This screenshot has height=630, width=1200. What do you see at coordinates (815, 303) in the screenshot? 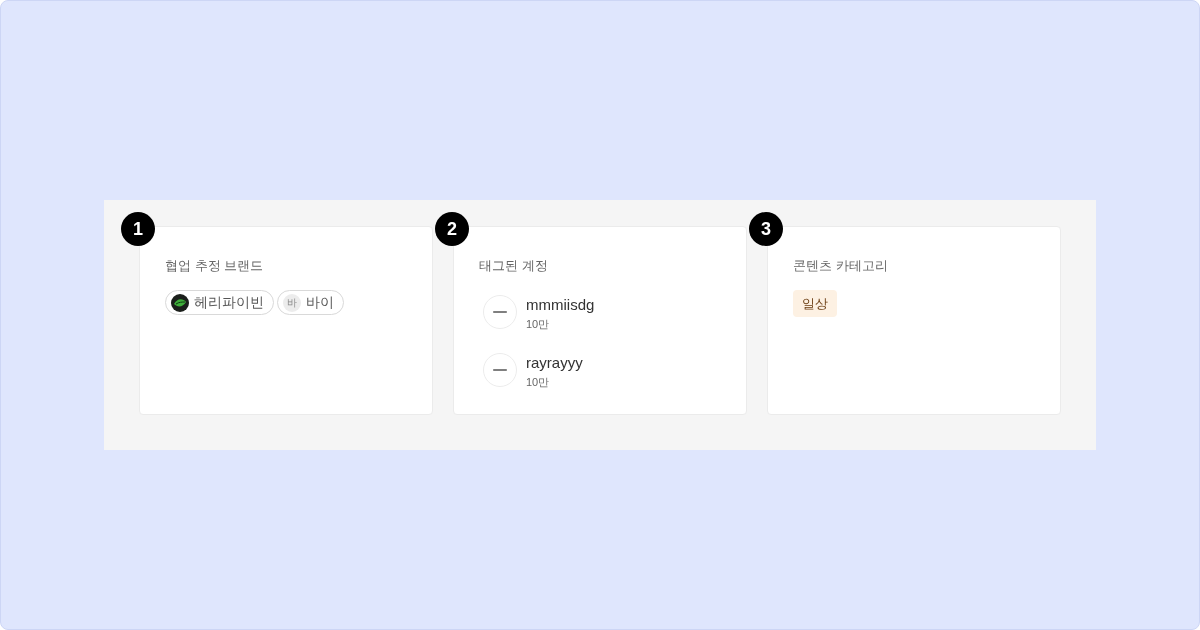
I see `category-tag: 일상` at bounding box center [815, 303].